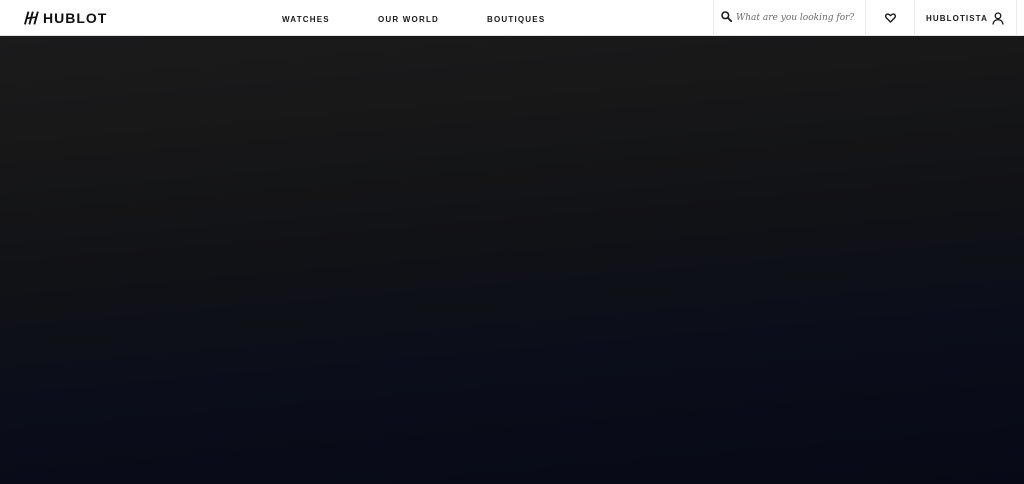 The height and width of the screenshot is (484, 1024). What do you see at coordinates (516, 19) in the screenshot?
I see `nav-item-boutiques: BOUTIQUES` at bounding box center [516, 19].